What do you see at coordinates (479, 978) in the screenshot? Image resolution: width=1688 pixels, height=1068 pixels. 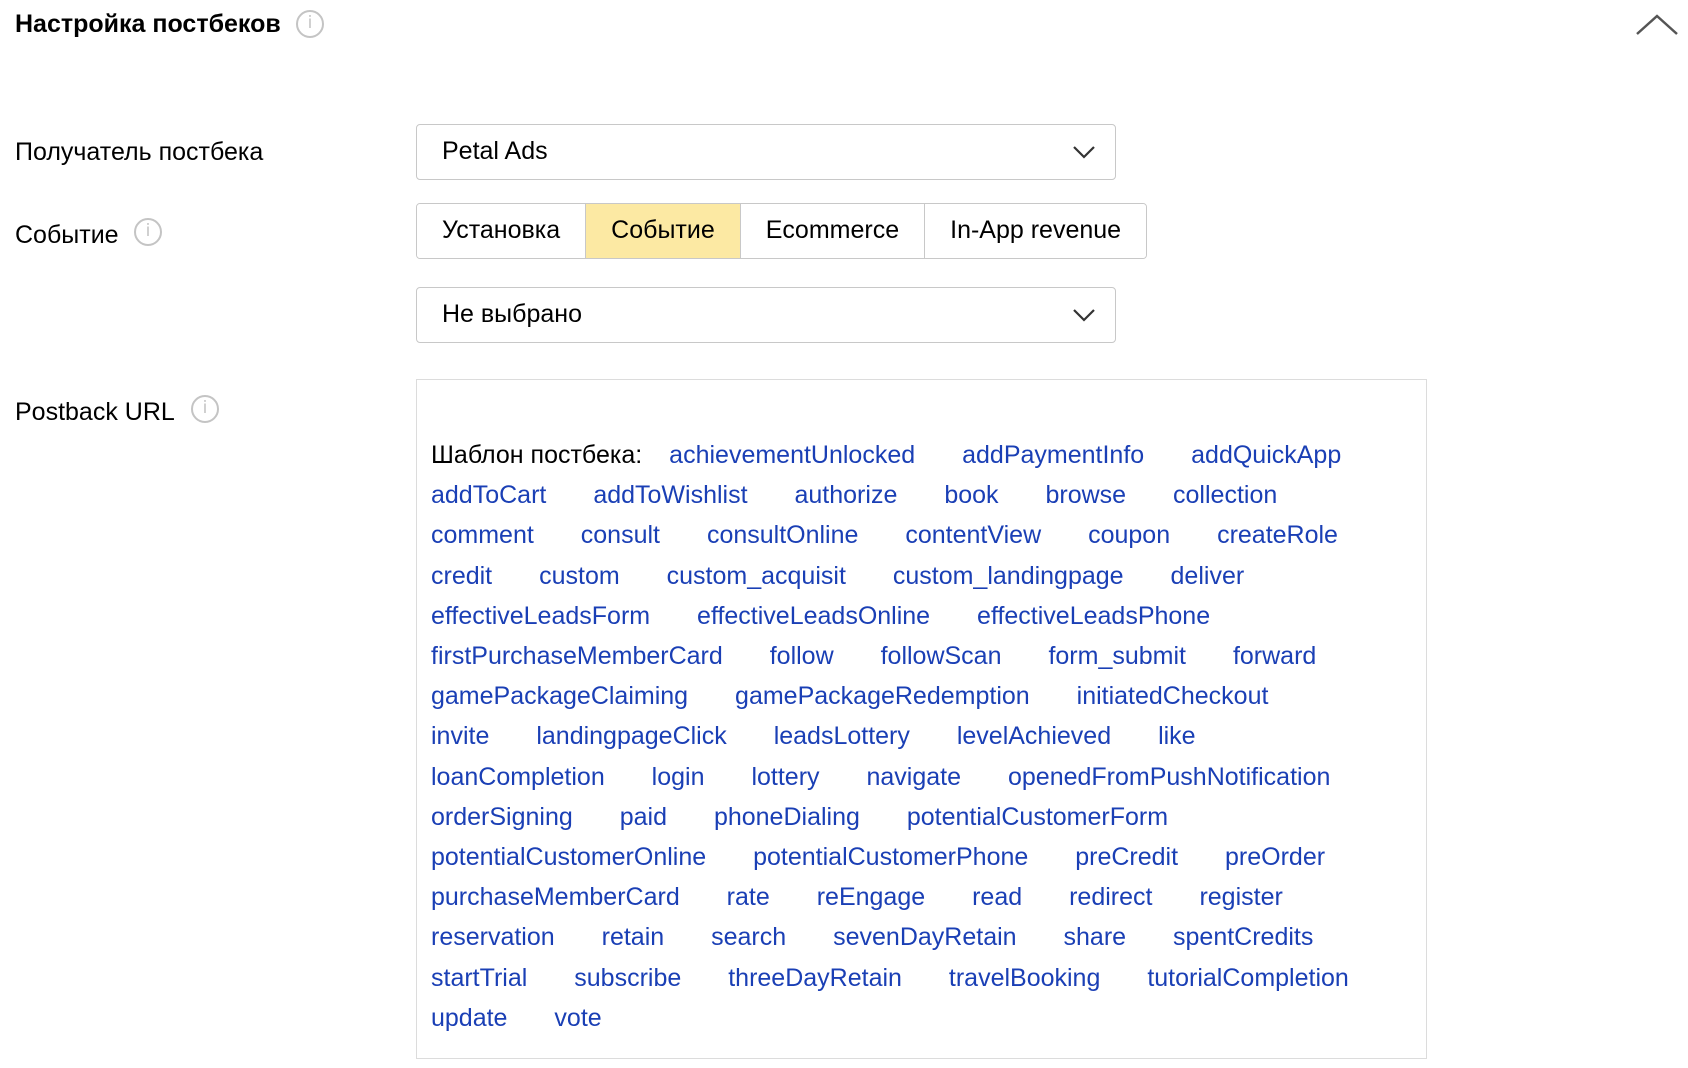 I see `template-macro-link: startTrial` at bounding box center [479, 978].